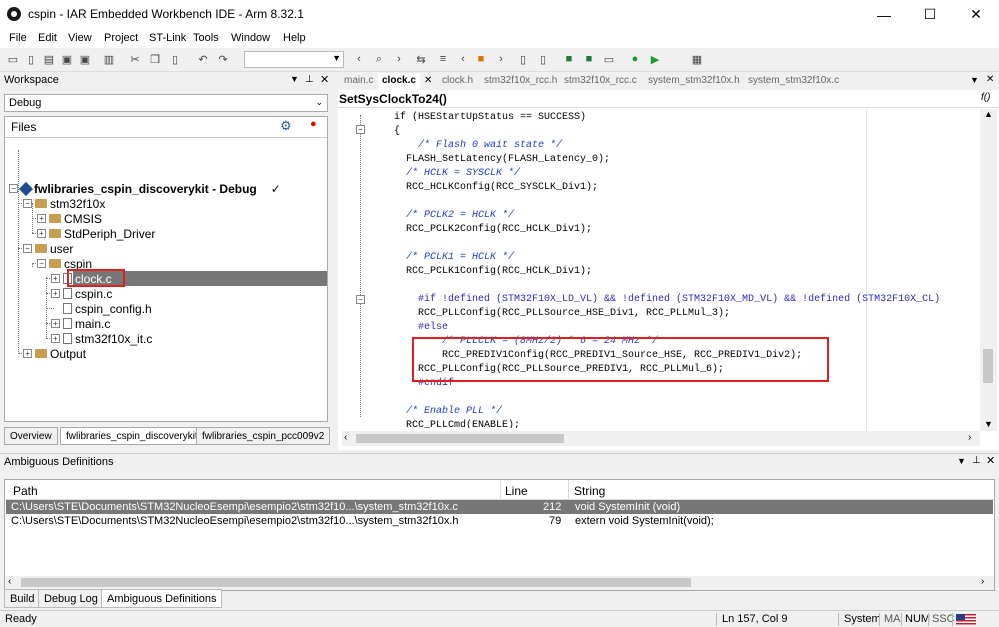 This screenshot has width=999, height=627. I want to click on function-name: SetSysClockTo24(), so click(393, 99).